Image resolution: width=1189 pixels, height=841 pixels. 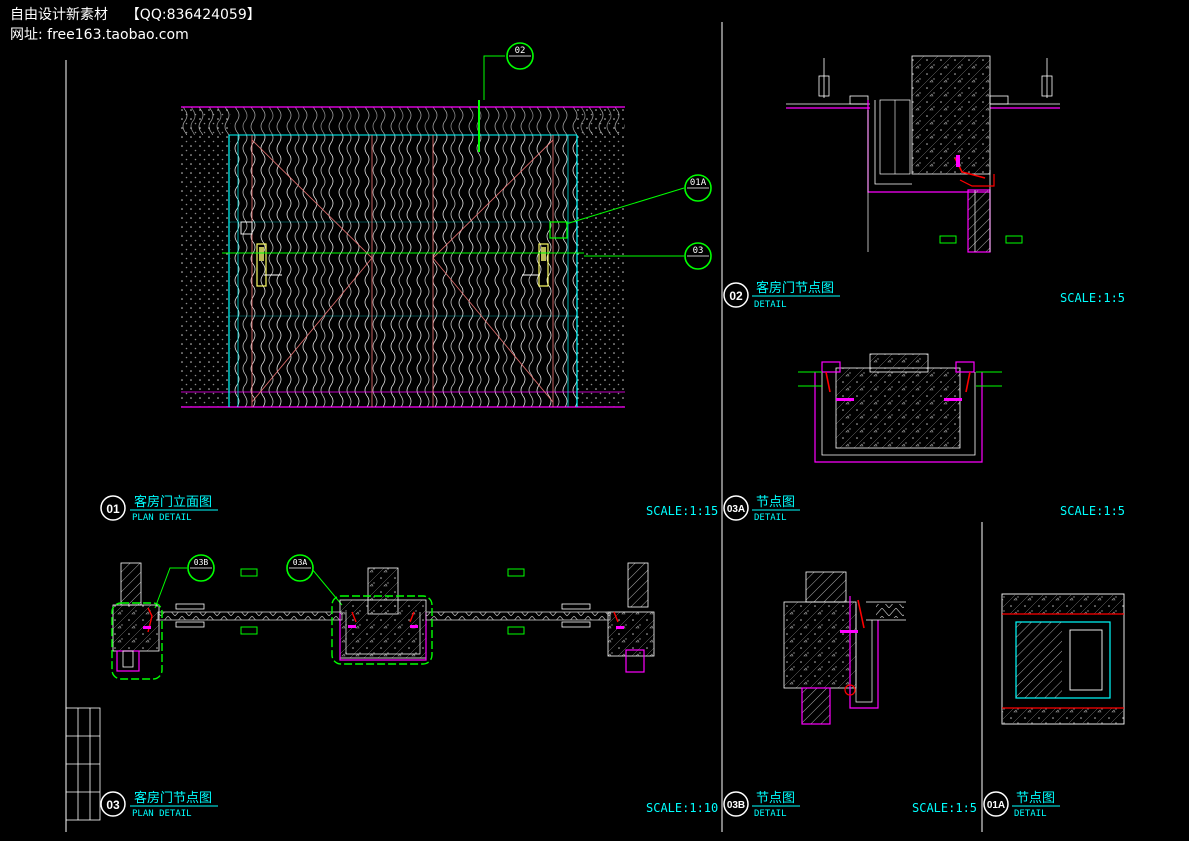 What do you see at coordinates (850, 805) in the screenshot?
I see `title-block-03b: 03B 节点图 DETAIL SCALE:1:5` at bounding box center [850, 805].